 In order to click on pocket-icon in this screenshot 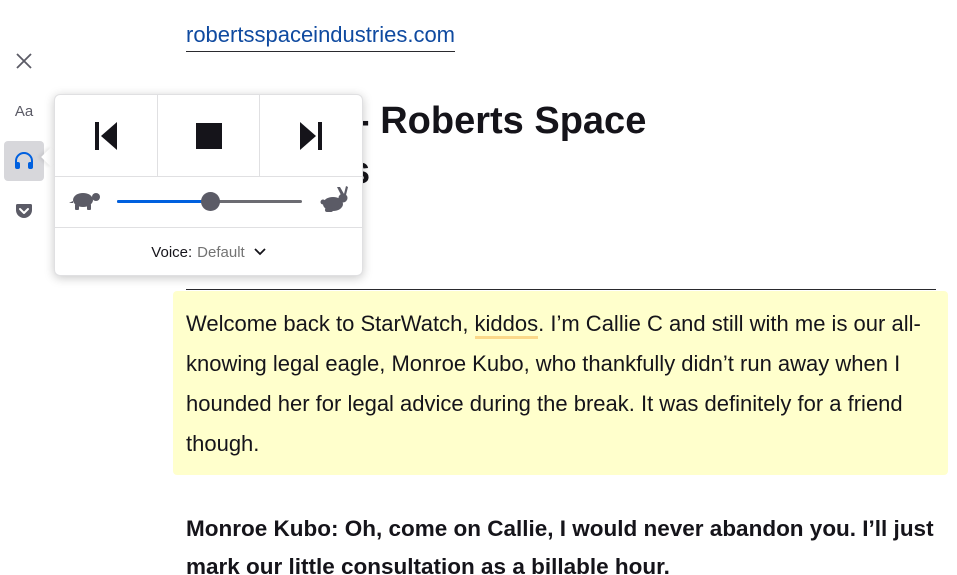, I will do `click(24, 211)`.